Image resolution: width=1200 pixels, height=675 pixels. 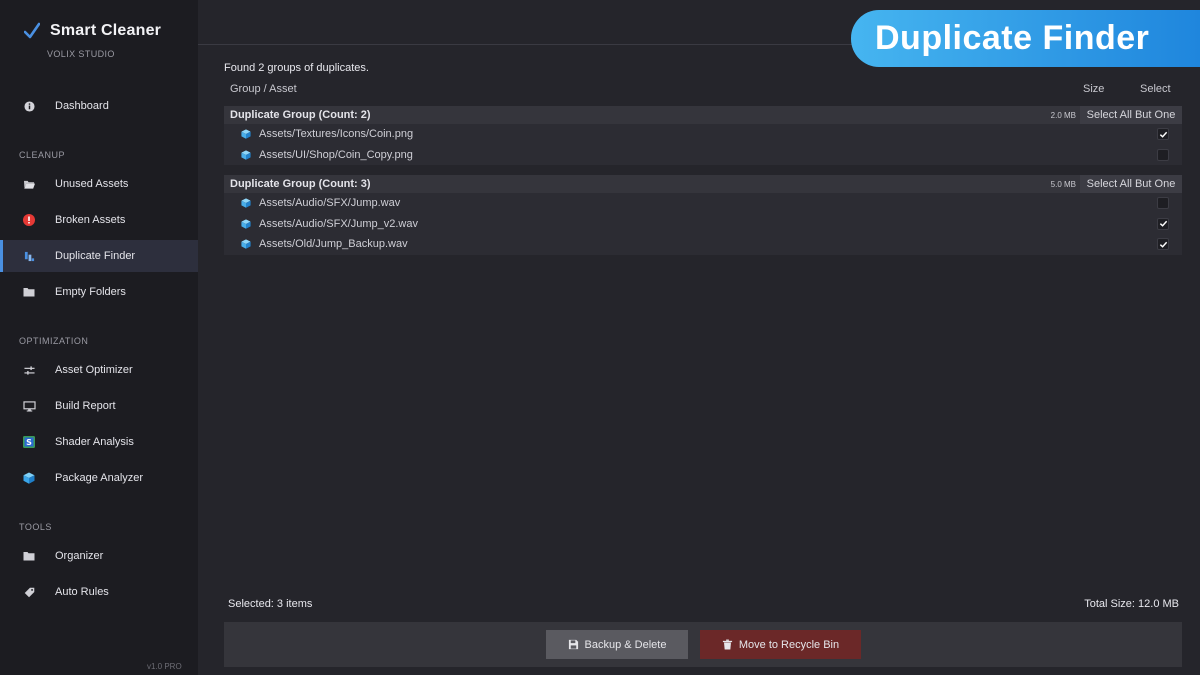 What do you see at coordinates (1063, 184) in the screenshot?
I see `group-size: 5.0 MB` at bounding box center [1063, 184].